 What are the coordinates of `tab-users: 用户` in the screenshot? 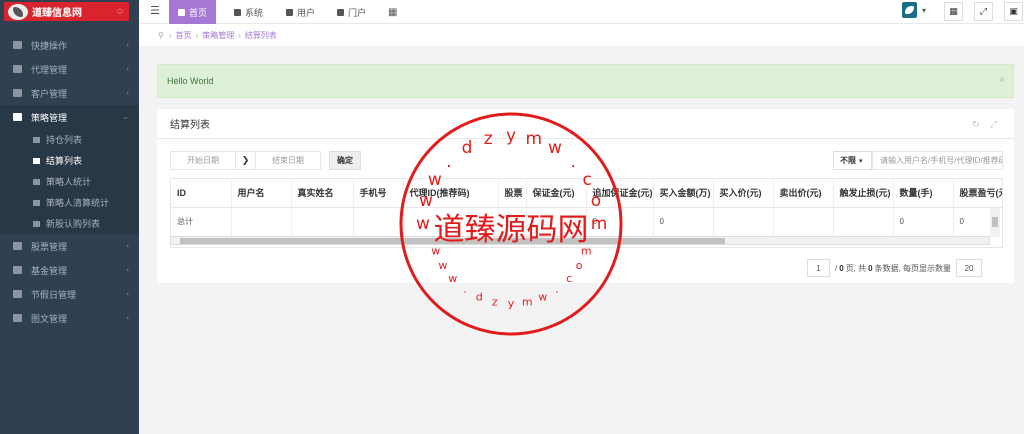 It's located at (300, 12).